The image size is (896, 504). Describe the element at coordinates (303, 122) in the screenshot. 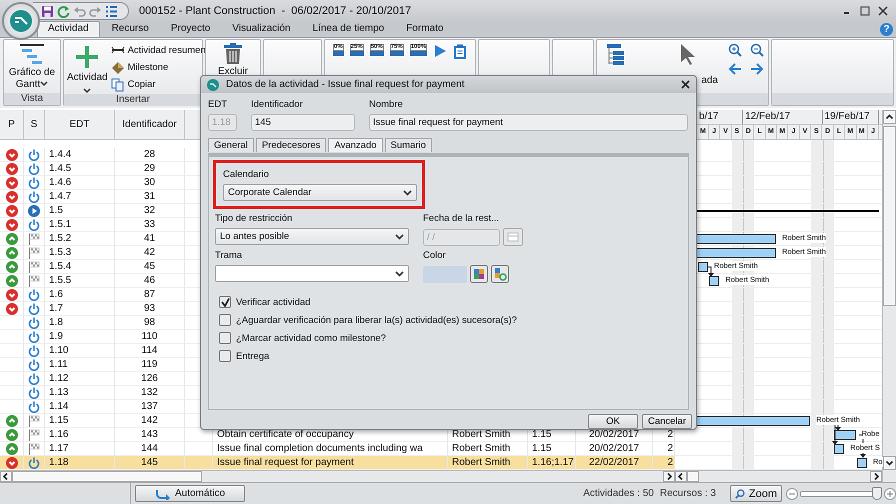

I see `input-field: 145` at that location.